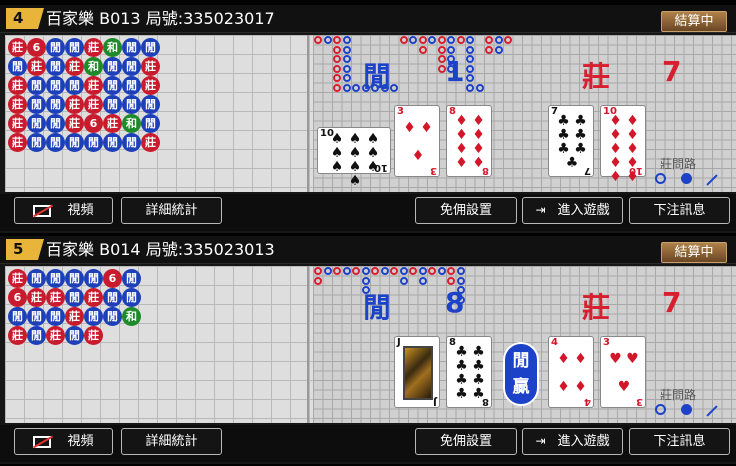 This screenshot has height=466, width=736. What do you see at coordinates (455, 302) in the screenshot?
I see `player-score: 8` at bounding box center [455, 302].